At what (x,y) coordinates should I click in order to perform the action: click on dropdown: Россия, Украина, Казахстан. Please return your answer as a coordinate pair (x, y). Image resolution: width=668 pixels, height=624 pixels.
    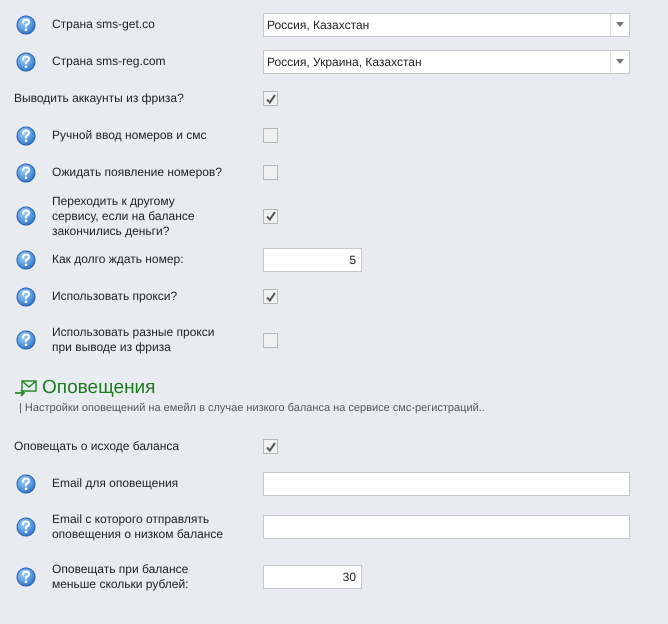
    Looking at the image, I should click on (446, 62).